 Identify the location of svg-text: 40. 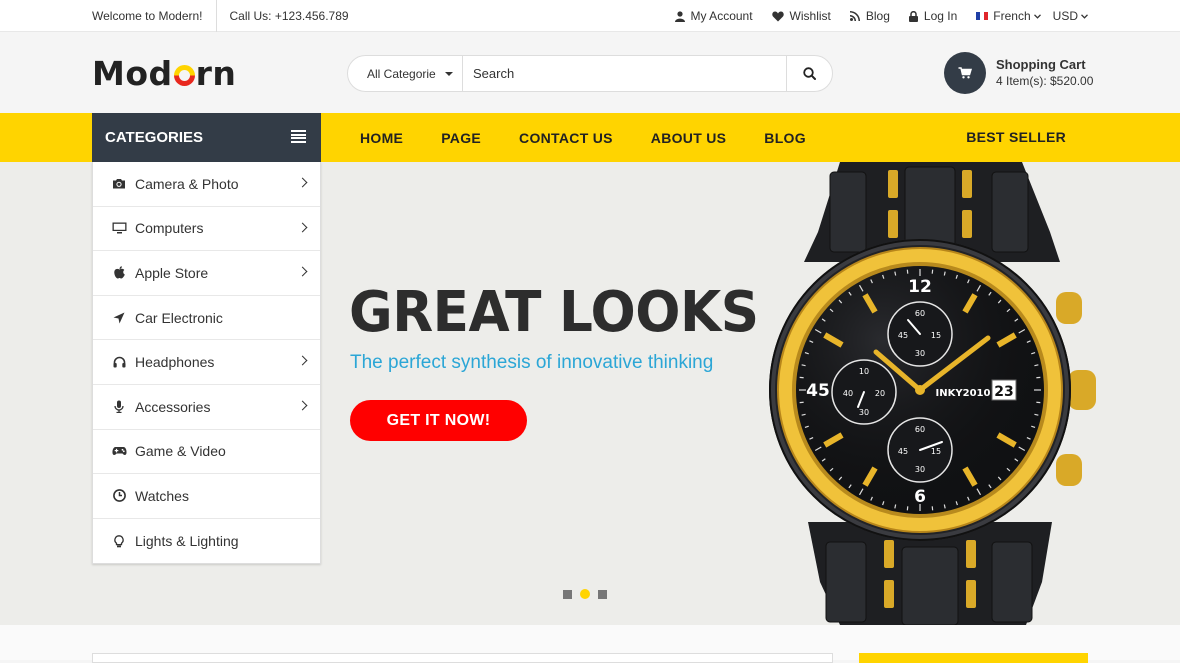
(848, 393).